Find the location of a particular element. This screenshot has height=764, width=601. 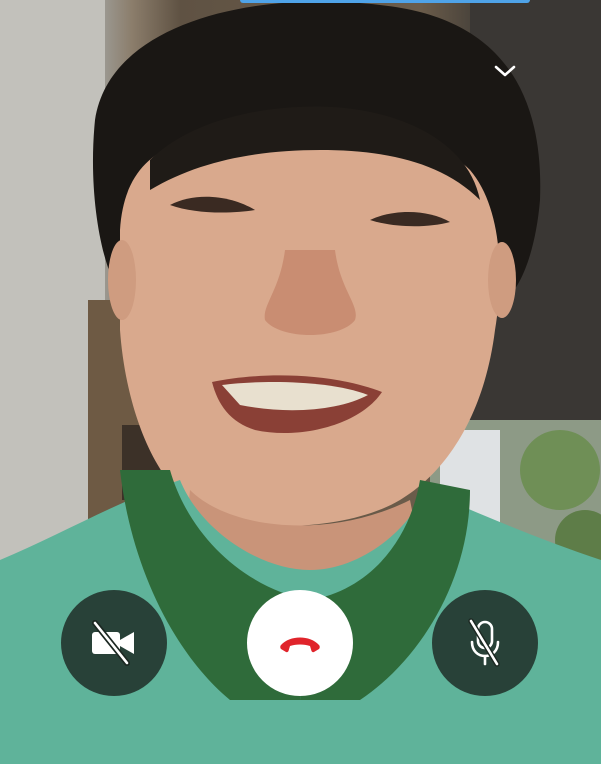

call-status-indicator is located at coordinates (385, 1).